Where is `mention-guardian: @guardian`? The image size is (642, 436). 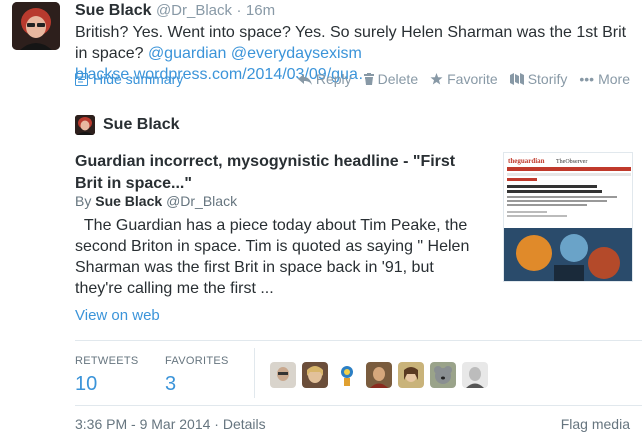
mention-guardian: @guardian is located at coordinates (187, 53).